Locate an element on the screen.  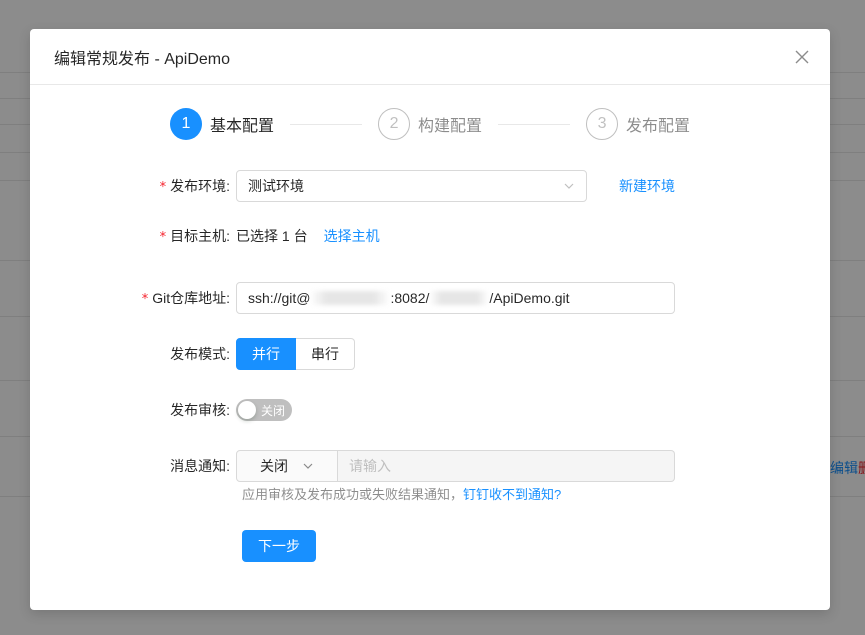
mode-serial-button: 串行 is located at coordinates (325, 354).